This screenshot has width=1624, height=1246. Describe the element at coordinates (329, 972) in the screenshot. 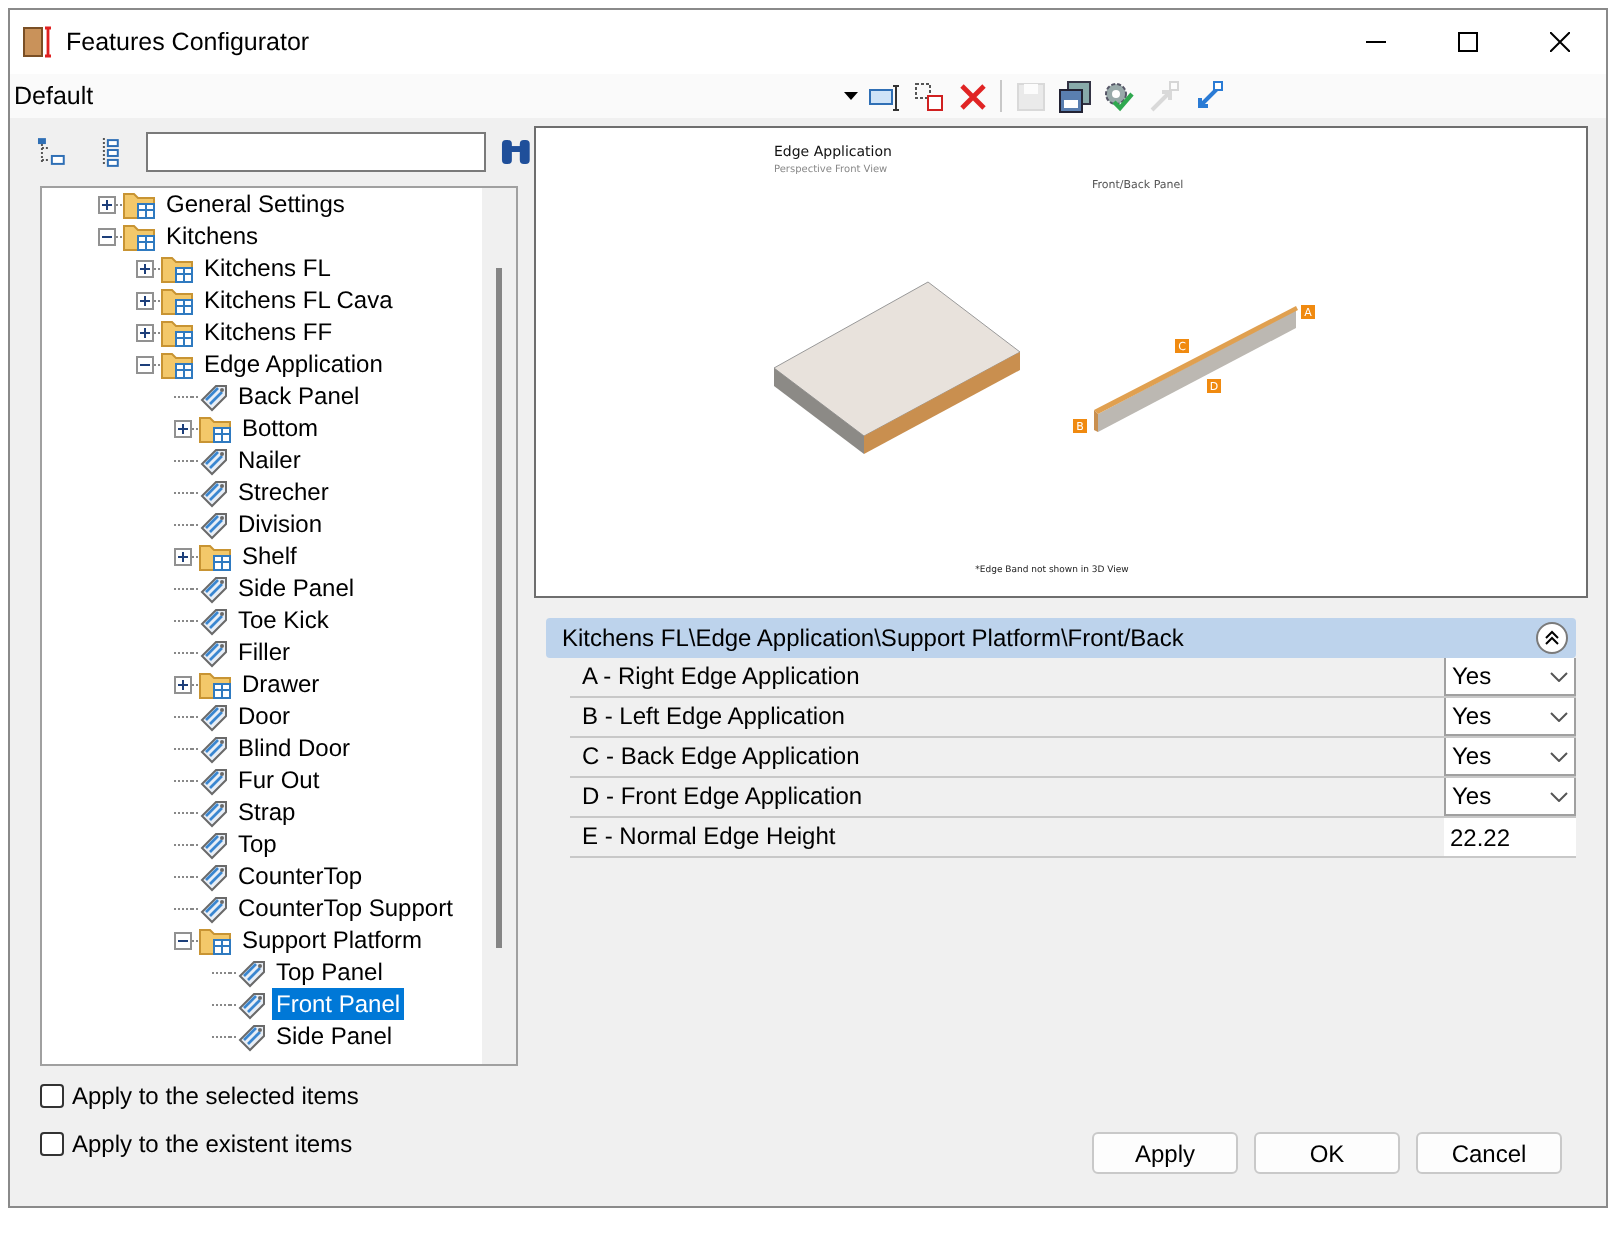

I see `tree-item: Top Panel` at that location.